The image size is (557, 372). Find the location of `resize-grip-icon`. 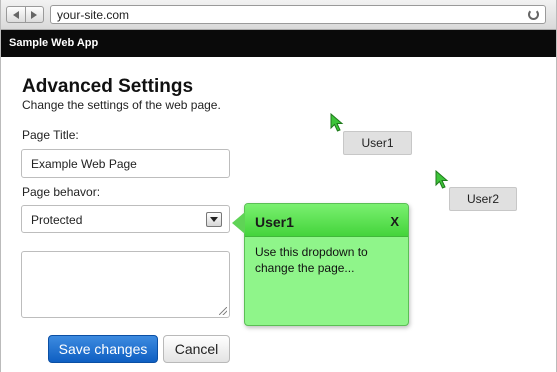

resize-grip-icon is located at coordinates (223, 311).